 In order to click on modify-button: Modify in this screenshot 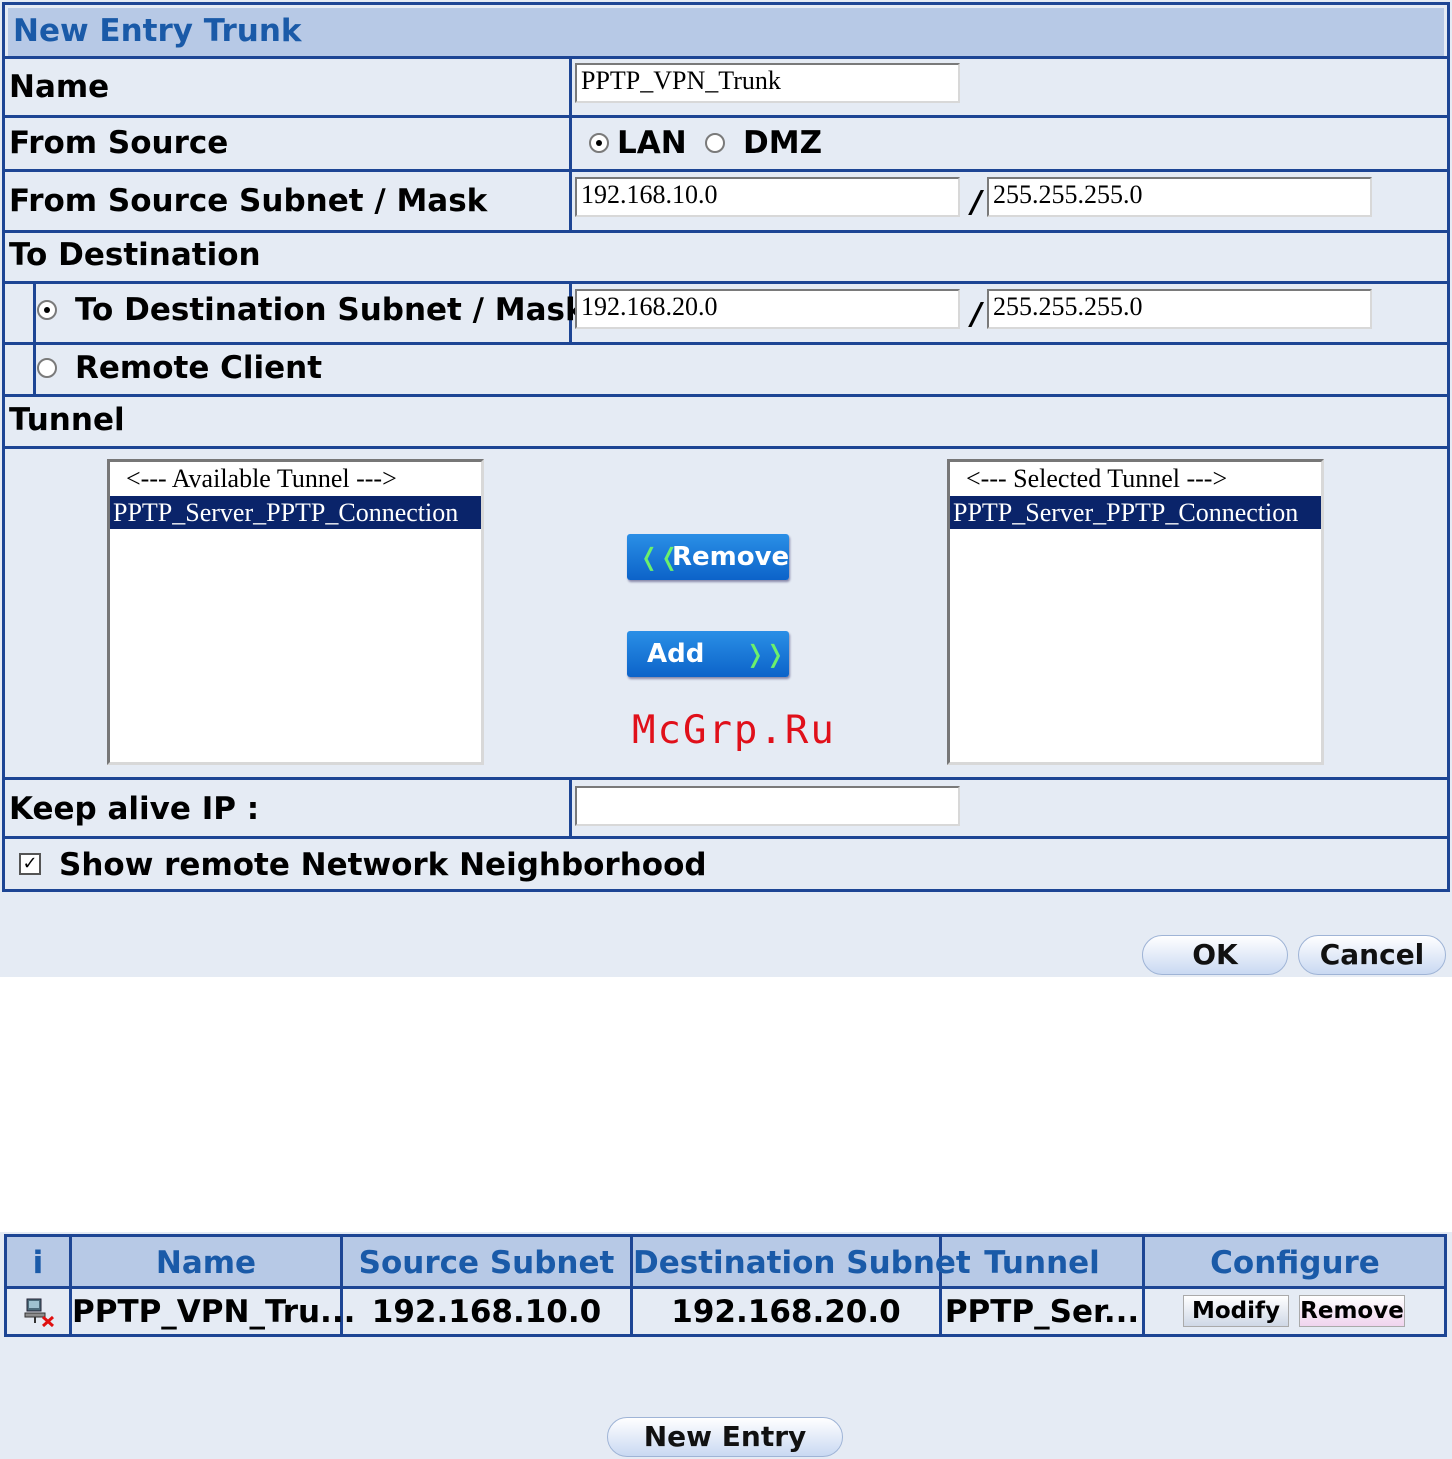, I will do `click(1236, 1311)`.